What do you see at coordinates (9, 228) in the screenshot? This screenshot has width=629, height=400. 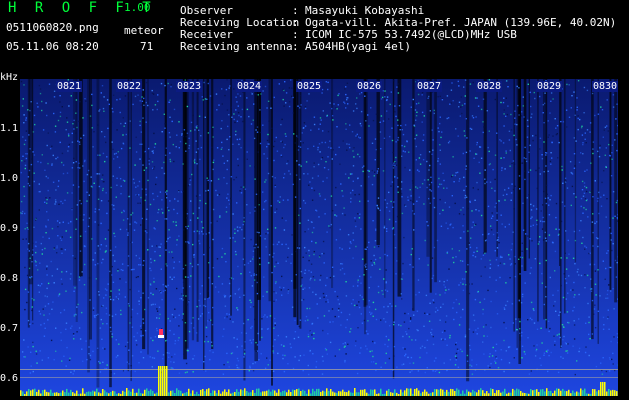 I see `y-tick-label: 0.9` at bounding box center [9, 228].